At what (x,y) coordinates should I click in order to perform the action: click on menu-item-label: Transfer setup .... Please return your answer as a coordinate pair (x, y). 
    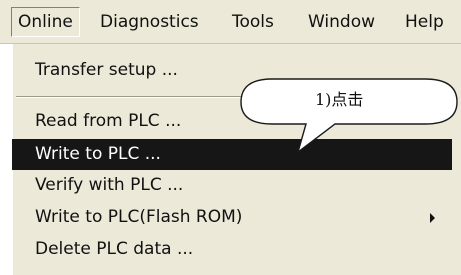
    Looking at the image, I should click on (106, 70).